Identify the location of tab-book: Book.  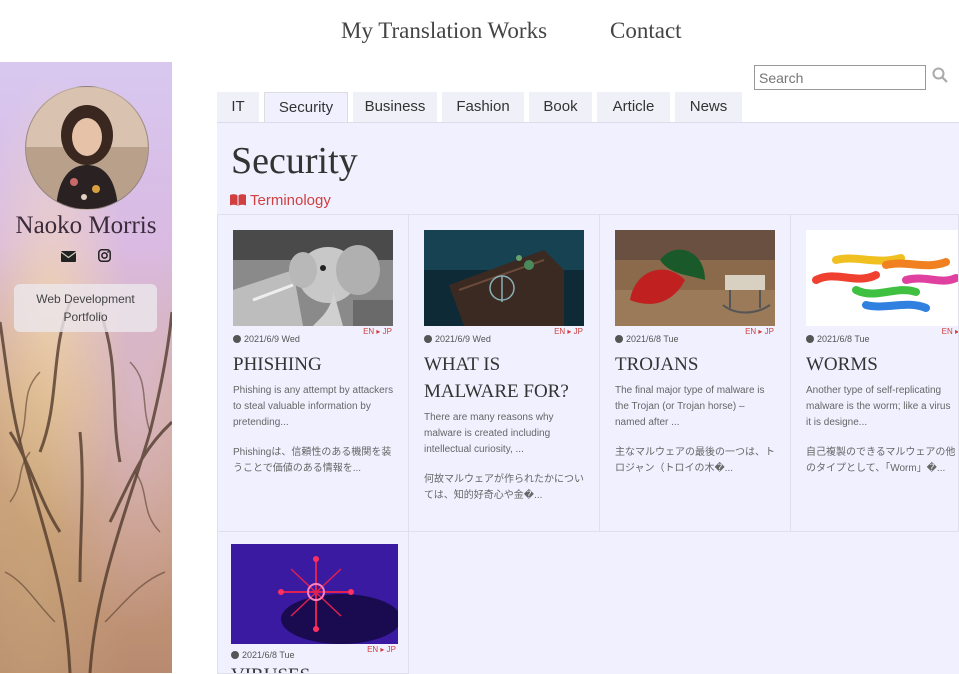
(560, 107).